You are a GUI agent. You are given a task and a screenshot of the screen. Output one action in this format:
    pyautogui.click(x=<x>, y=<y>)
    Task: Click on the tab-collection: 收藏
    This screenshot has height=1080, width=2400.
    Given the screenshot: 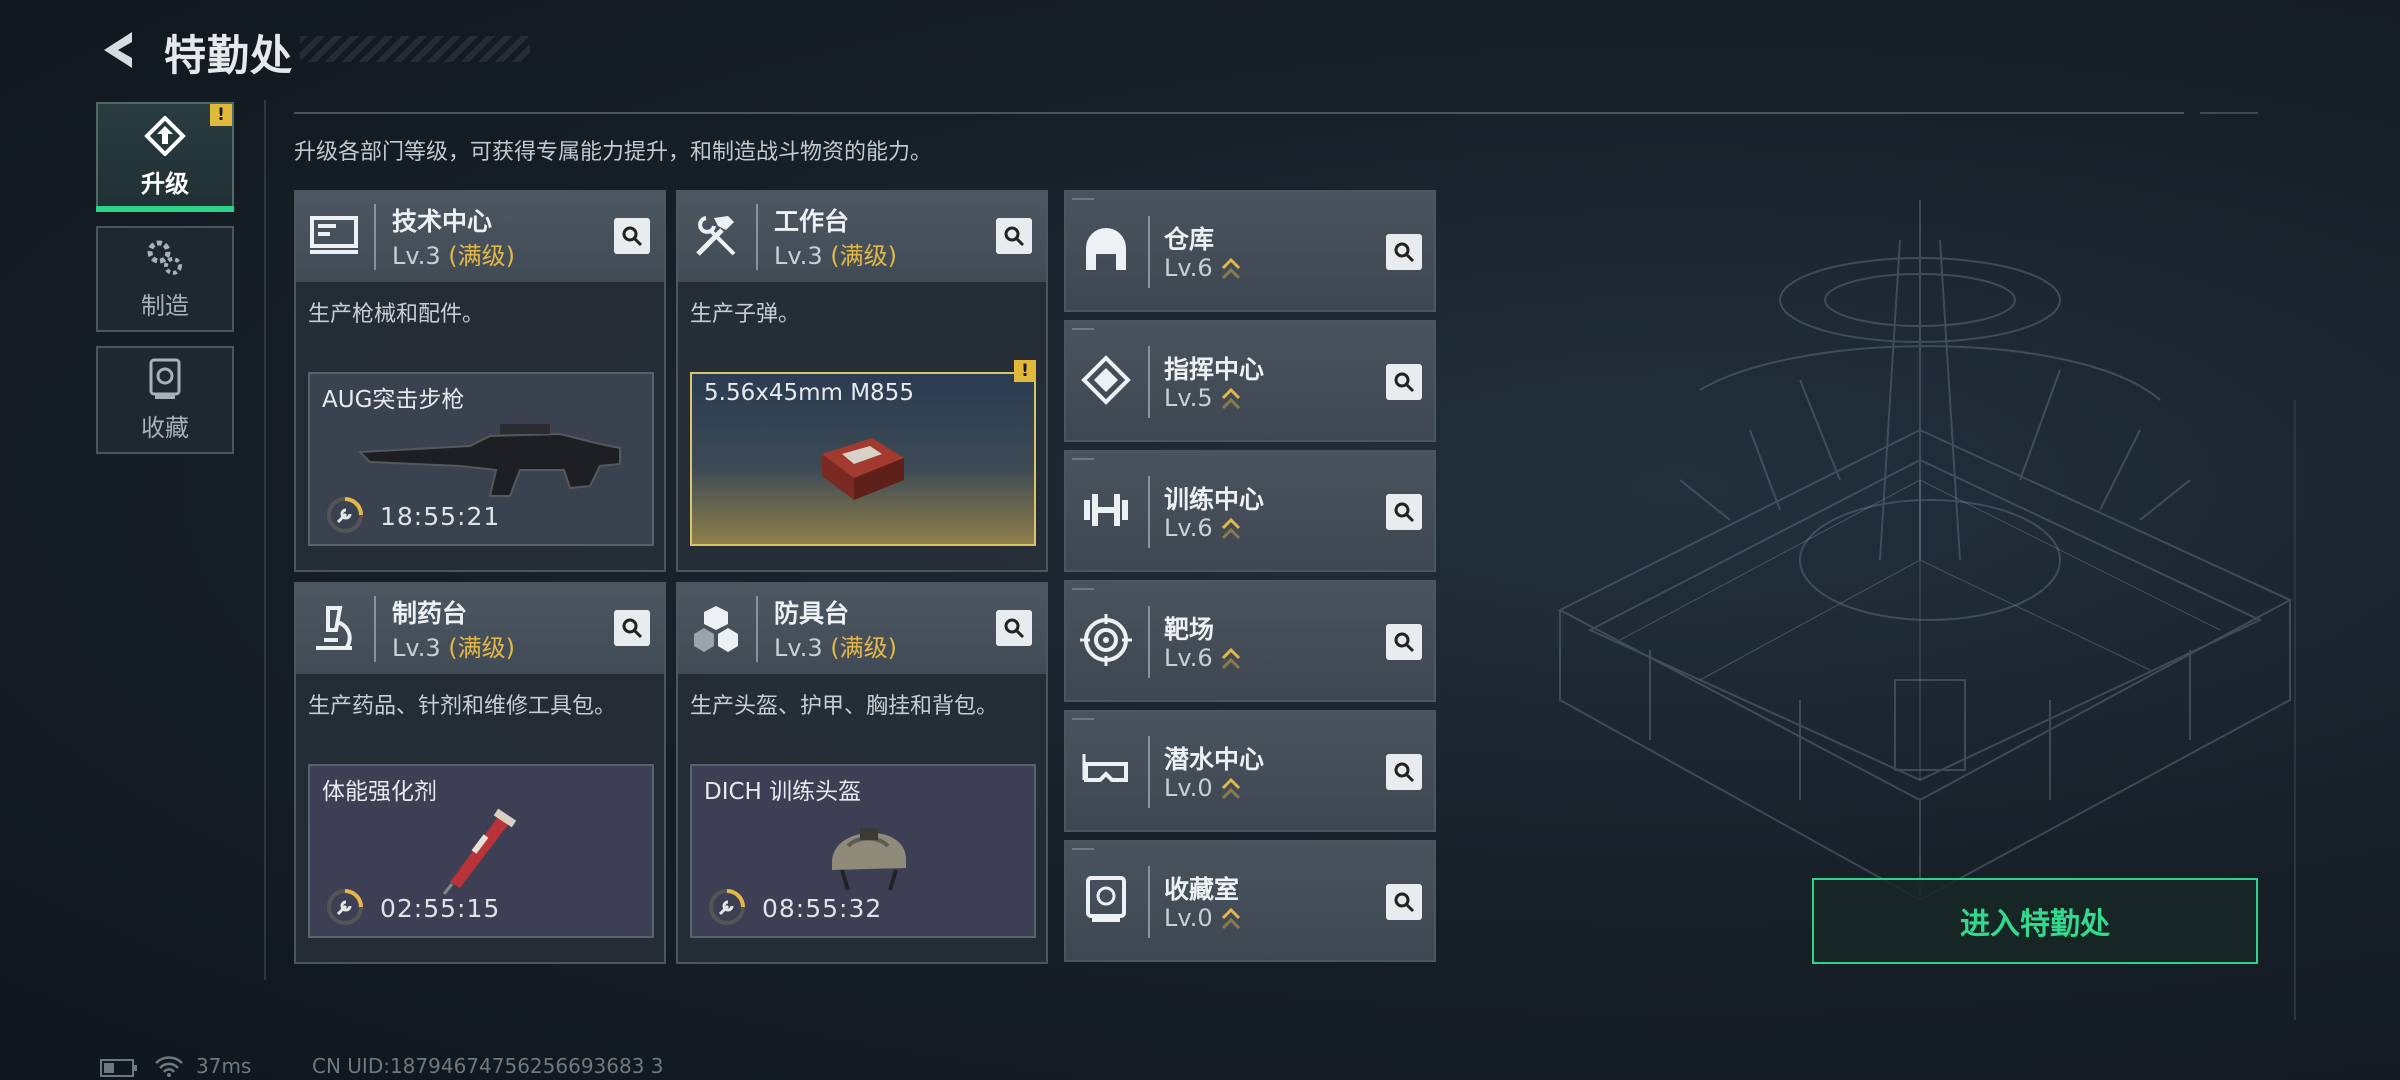 What is the action you would take?
    pyautogui.click(x=165, y=400)
    